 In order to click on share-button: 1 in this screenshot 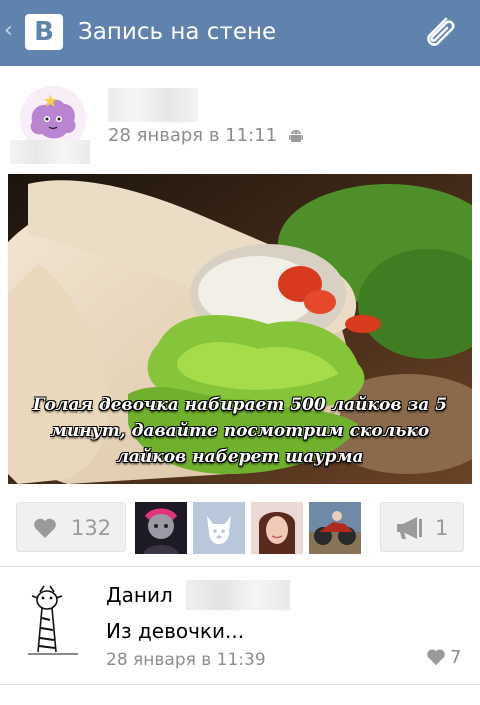, I will do `click(422, 527)`.